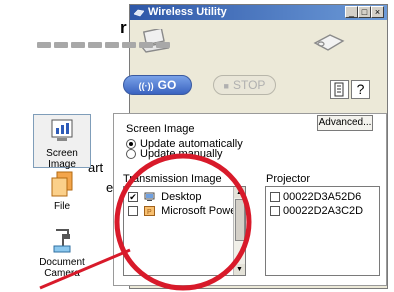 Image resolution: width=394 pixels, height=292 pixels. I want to click on stop-icon: ■, so click(226, 86).